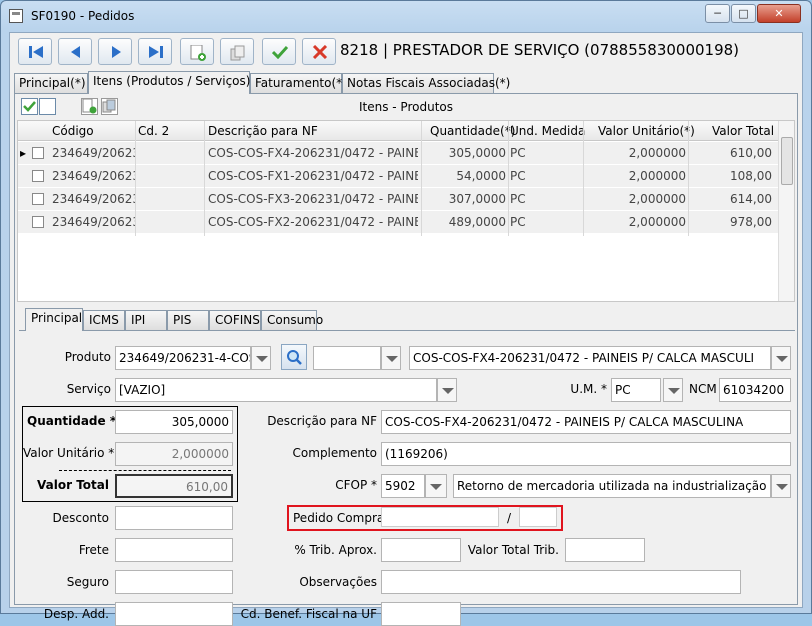 This screenshot has width=812, height=626. I want to click on next-icon, so click(116, 52).